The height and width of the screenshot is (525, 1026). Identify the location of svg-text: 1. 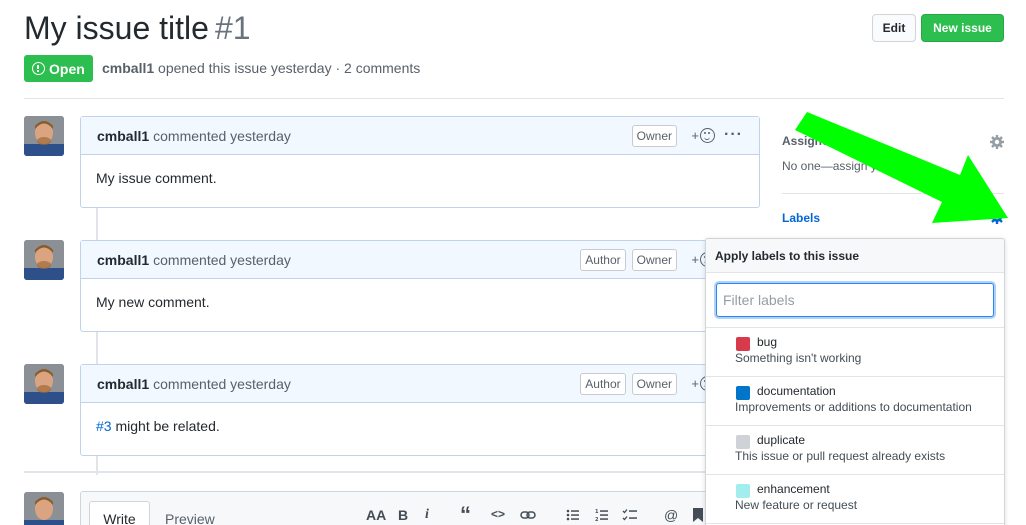
(597, 512).